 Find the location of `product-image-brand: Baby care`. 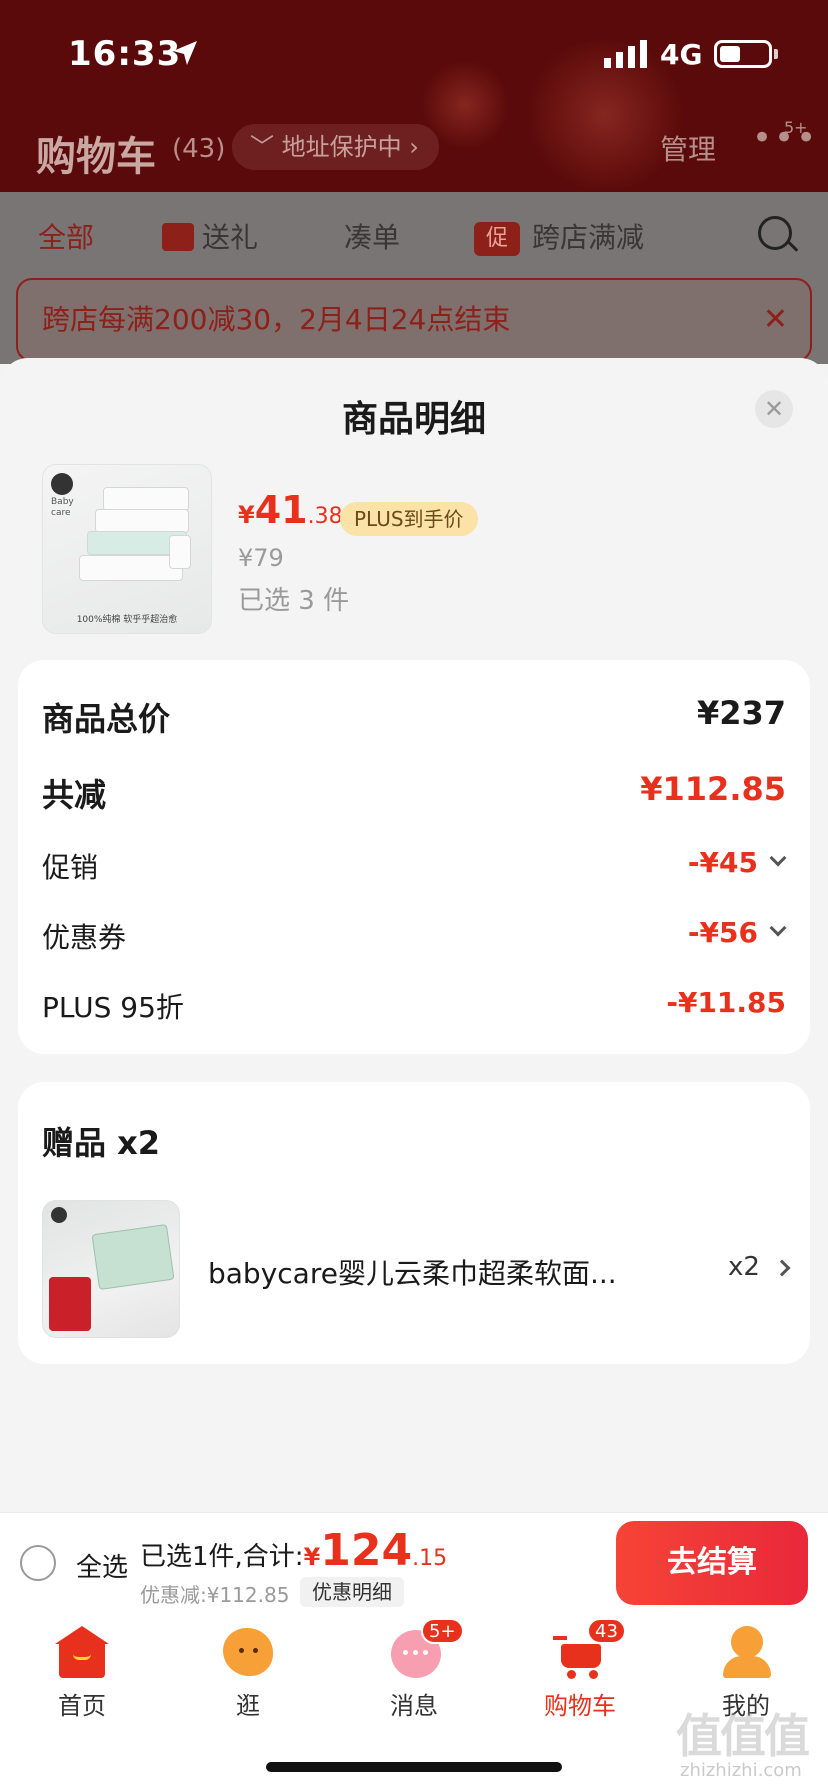

product-image-brand: Baby care is located at coordinates (62, 507).